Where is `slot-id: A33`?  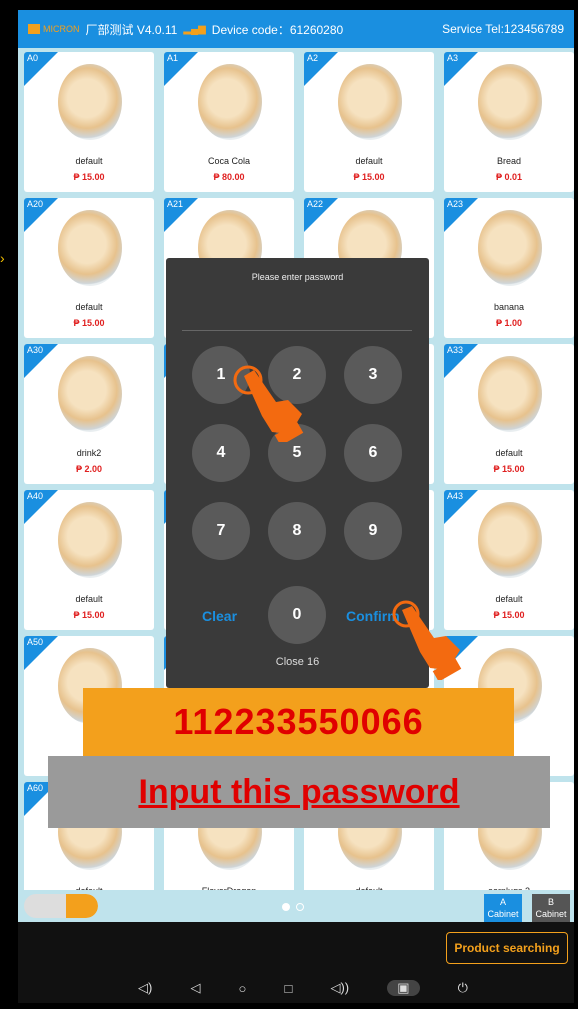 slot-id: A33 is located at coordinates (455, 350).